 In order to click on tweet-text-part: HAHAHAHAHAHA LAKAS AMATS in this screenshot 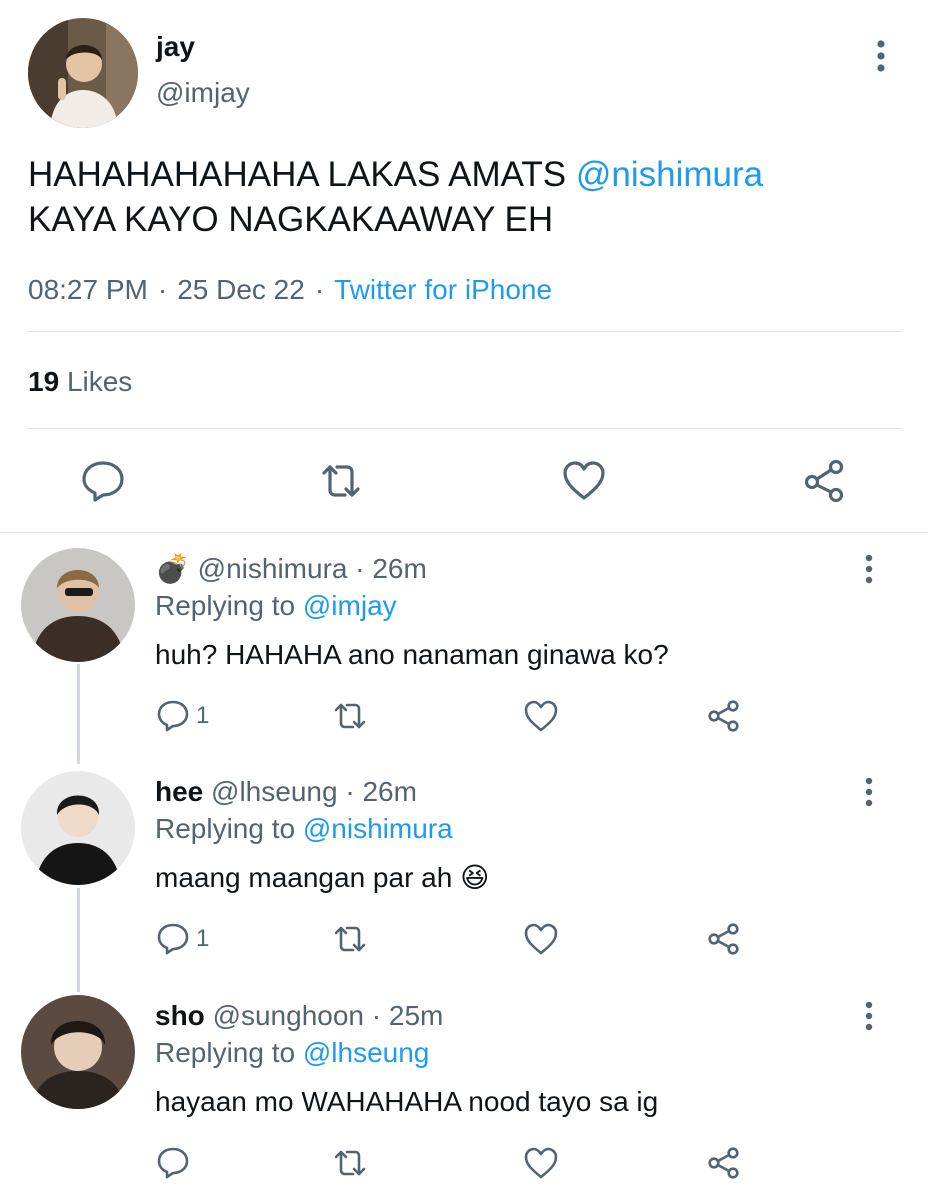, I will do `click(302, 174)`.